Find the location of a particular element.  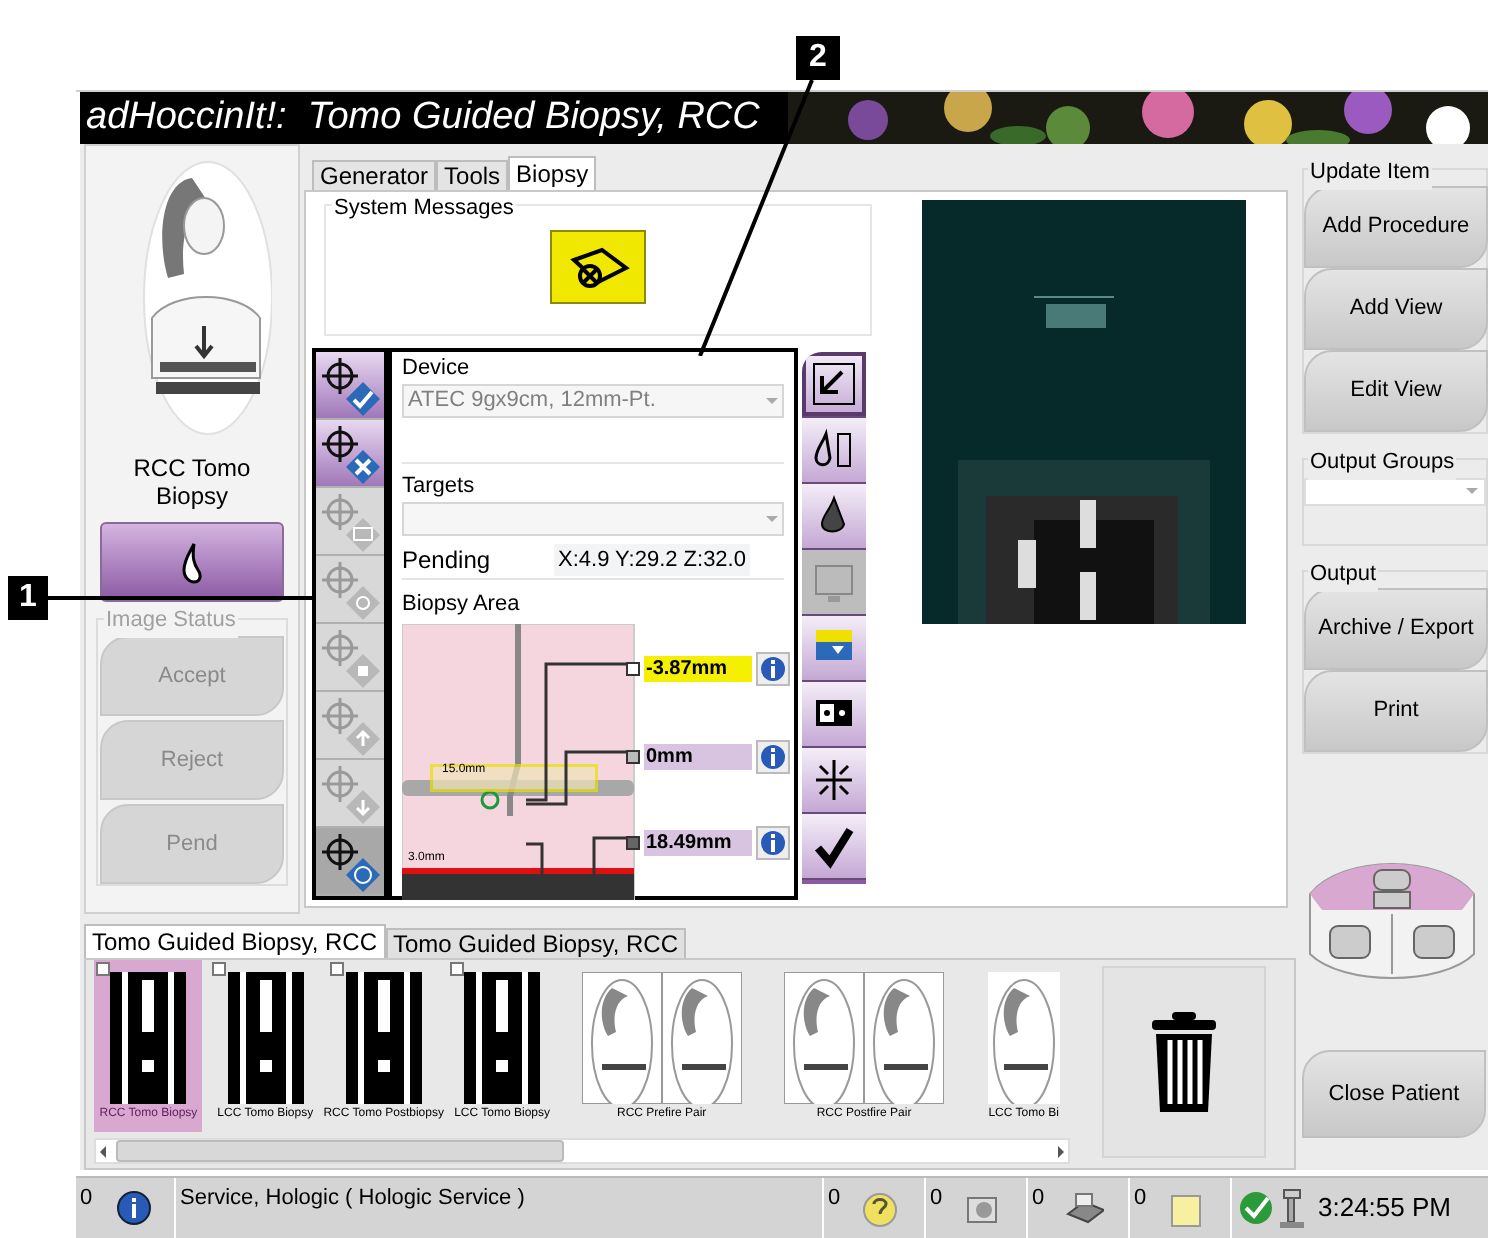

scroll-right-icon is located at coordinates (1060, 1151).